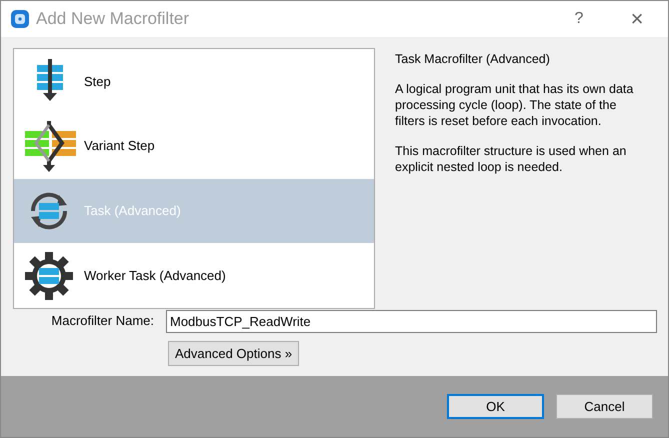 The height and width of the screenshot is (438, 669). I want to click on help-button: ?, so click(579, 19).